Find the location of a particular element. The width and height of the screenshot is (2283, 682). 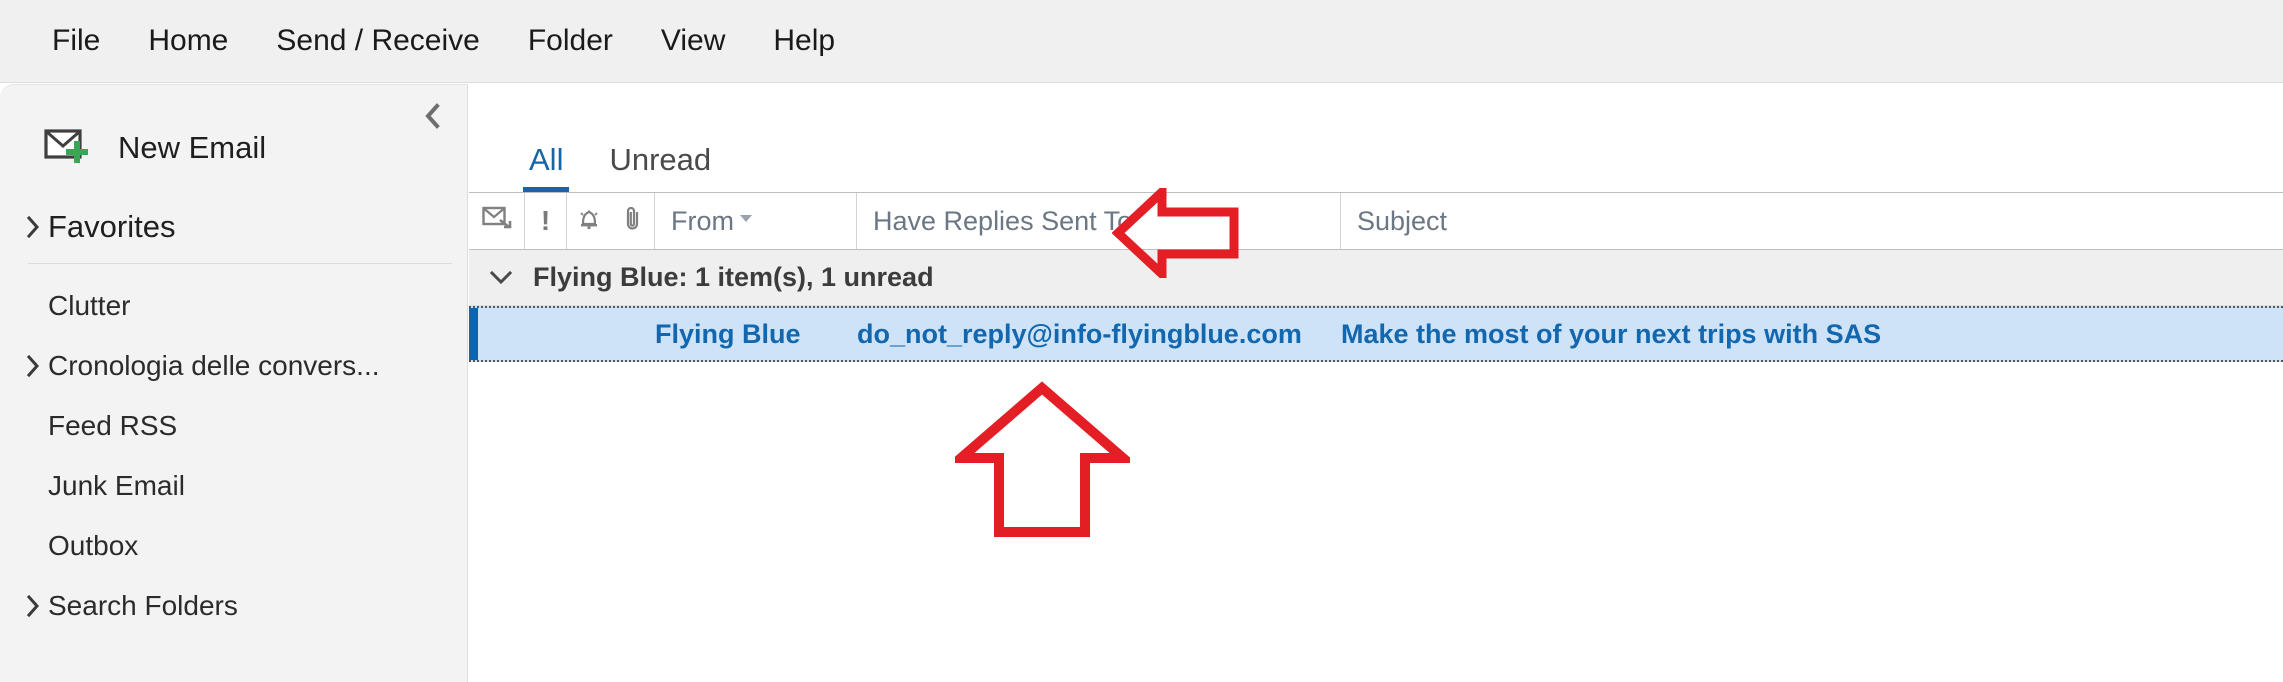

message-filter-tabs: All Unread is located at coordinates (607, 152).